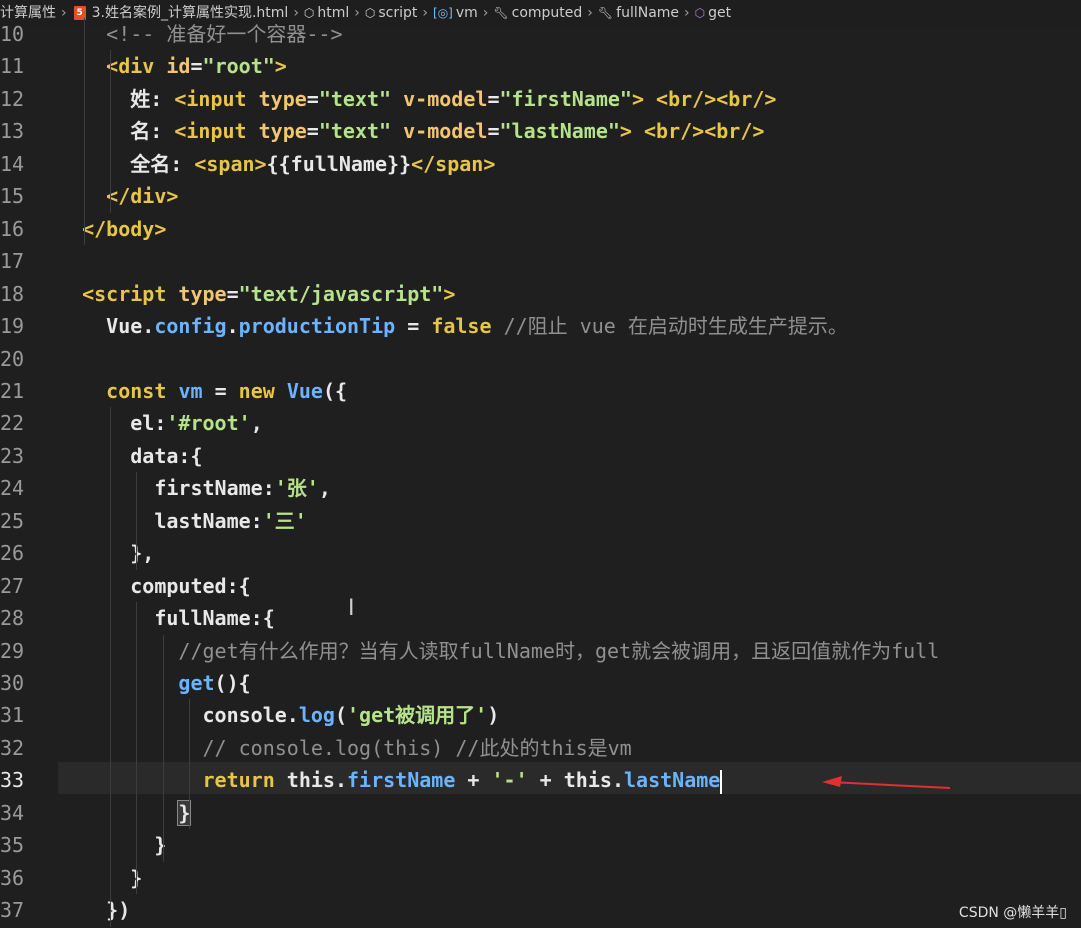 The image size is (1081, 928). What do you see at coordinates (569, 715) in the screenshot?
I see `code-line: console.log('get被调用了')` at bounding box center [569, 715].